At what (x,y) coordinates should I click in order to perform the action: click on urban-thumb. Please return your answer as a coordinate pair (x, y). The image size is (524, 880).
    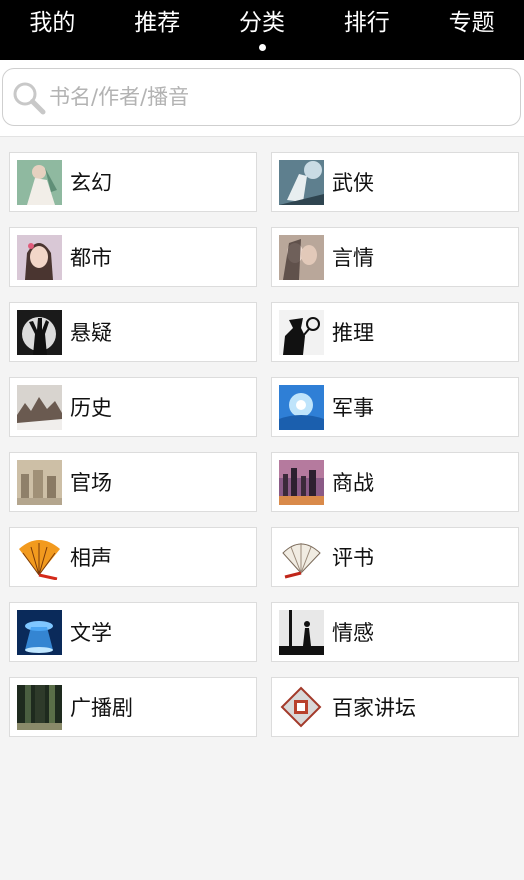
    Looking at the image, I should click on (39, 257).